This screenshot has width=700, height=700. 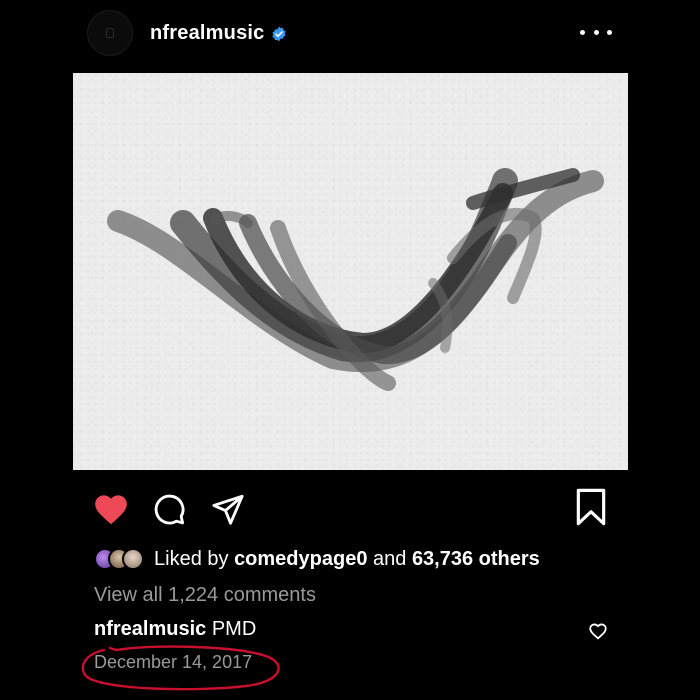 I want to click on bookmark-icon, so click(x=591, y=507).